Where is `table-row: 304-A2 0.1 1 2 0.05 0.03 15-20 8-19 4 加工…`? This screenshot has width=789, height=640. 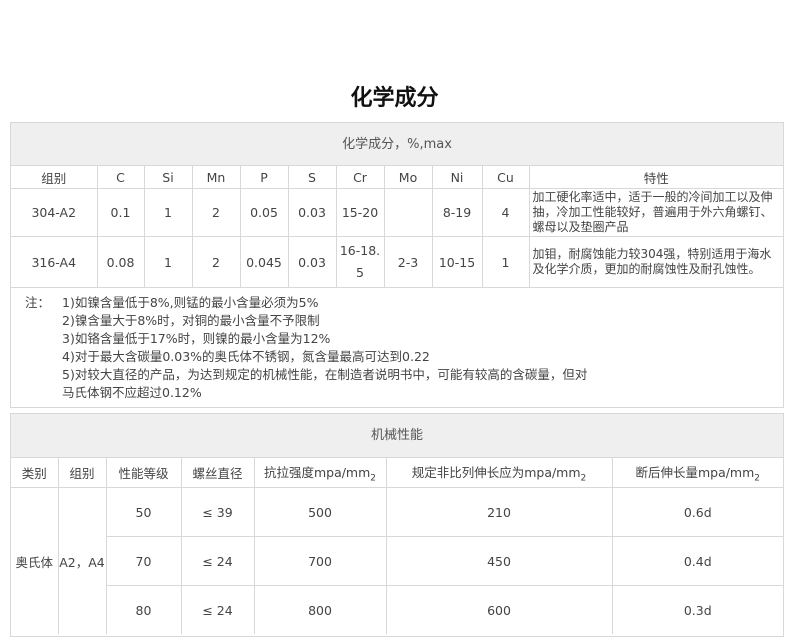 table-row: 304-A2 0.1 1 2 0.05 0.03 15-20 8-19 4 加工… is located at coordinates (397, 212).